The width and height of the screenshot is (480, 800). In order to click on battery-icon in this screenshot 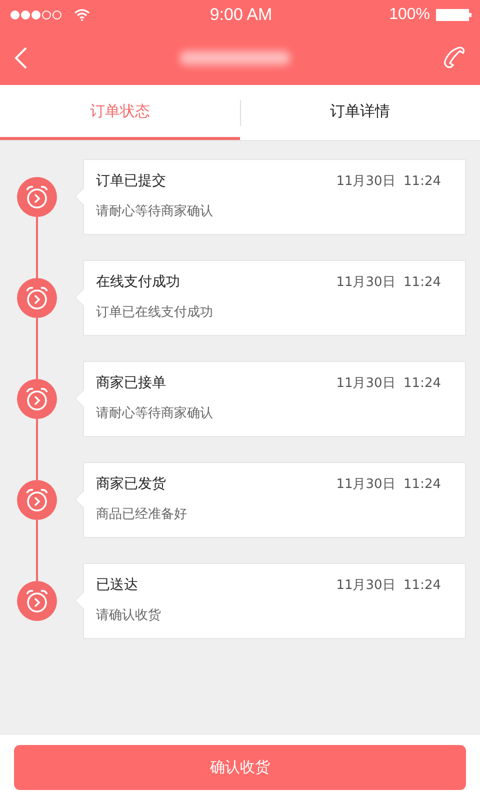, I will do `click(454, 15)`.